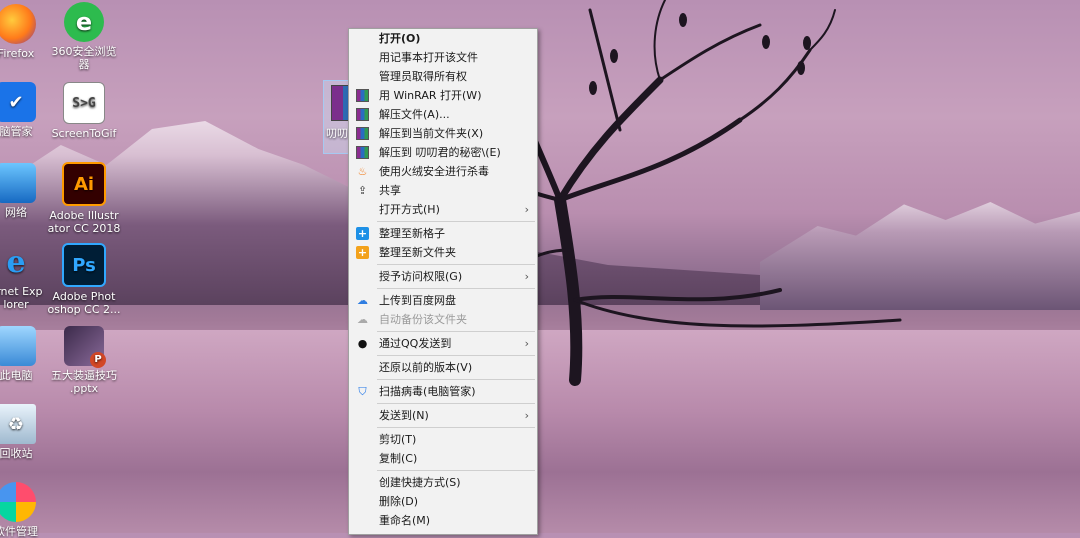 This screenshot has width=1080, height=538. What do you see at coordinates (428, 57) in the screenshot?
I see `menu-item-label: 用记事本打开该文件` at bounding box center [428, 57].